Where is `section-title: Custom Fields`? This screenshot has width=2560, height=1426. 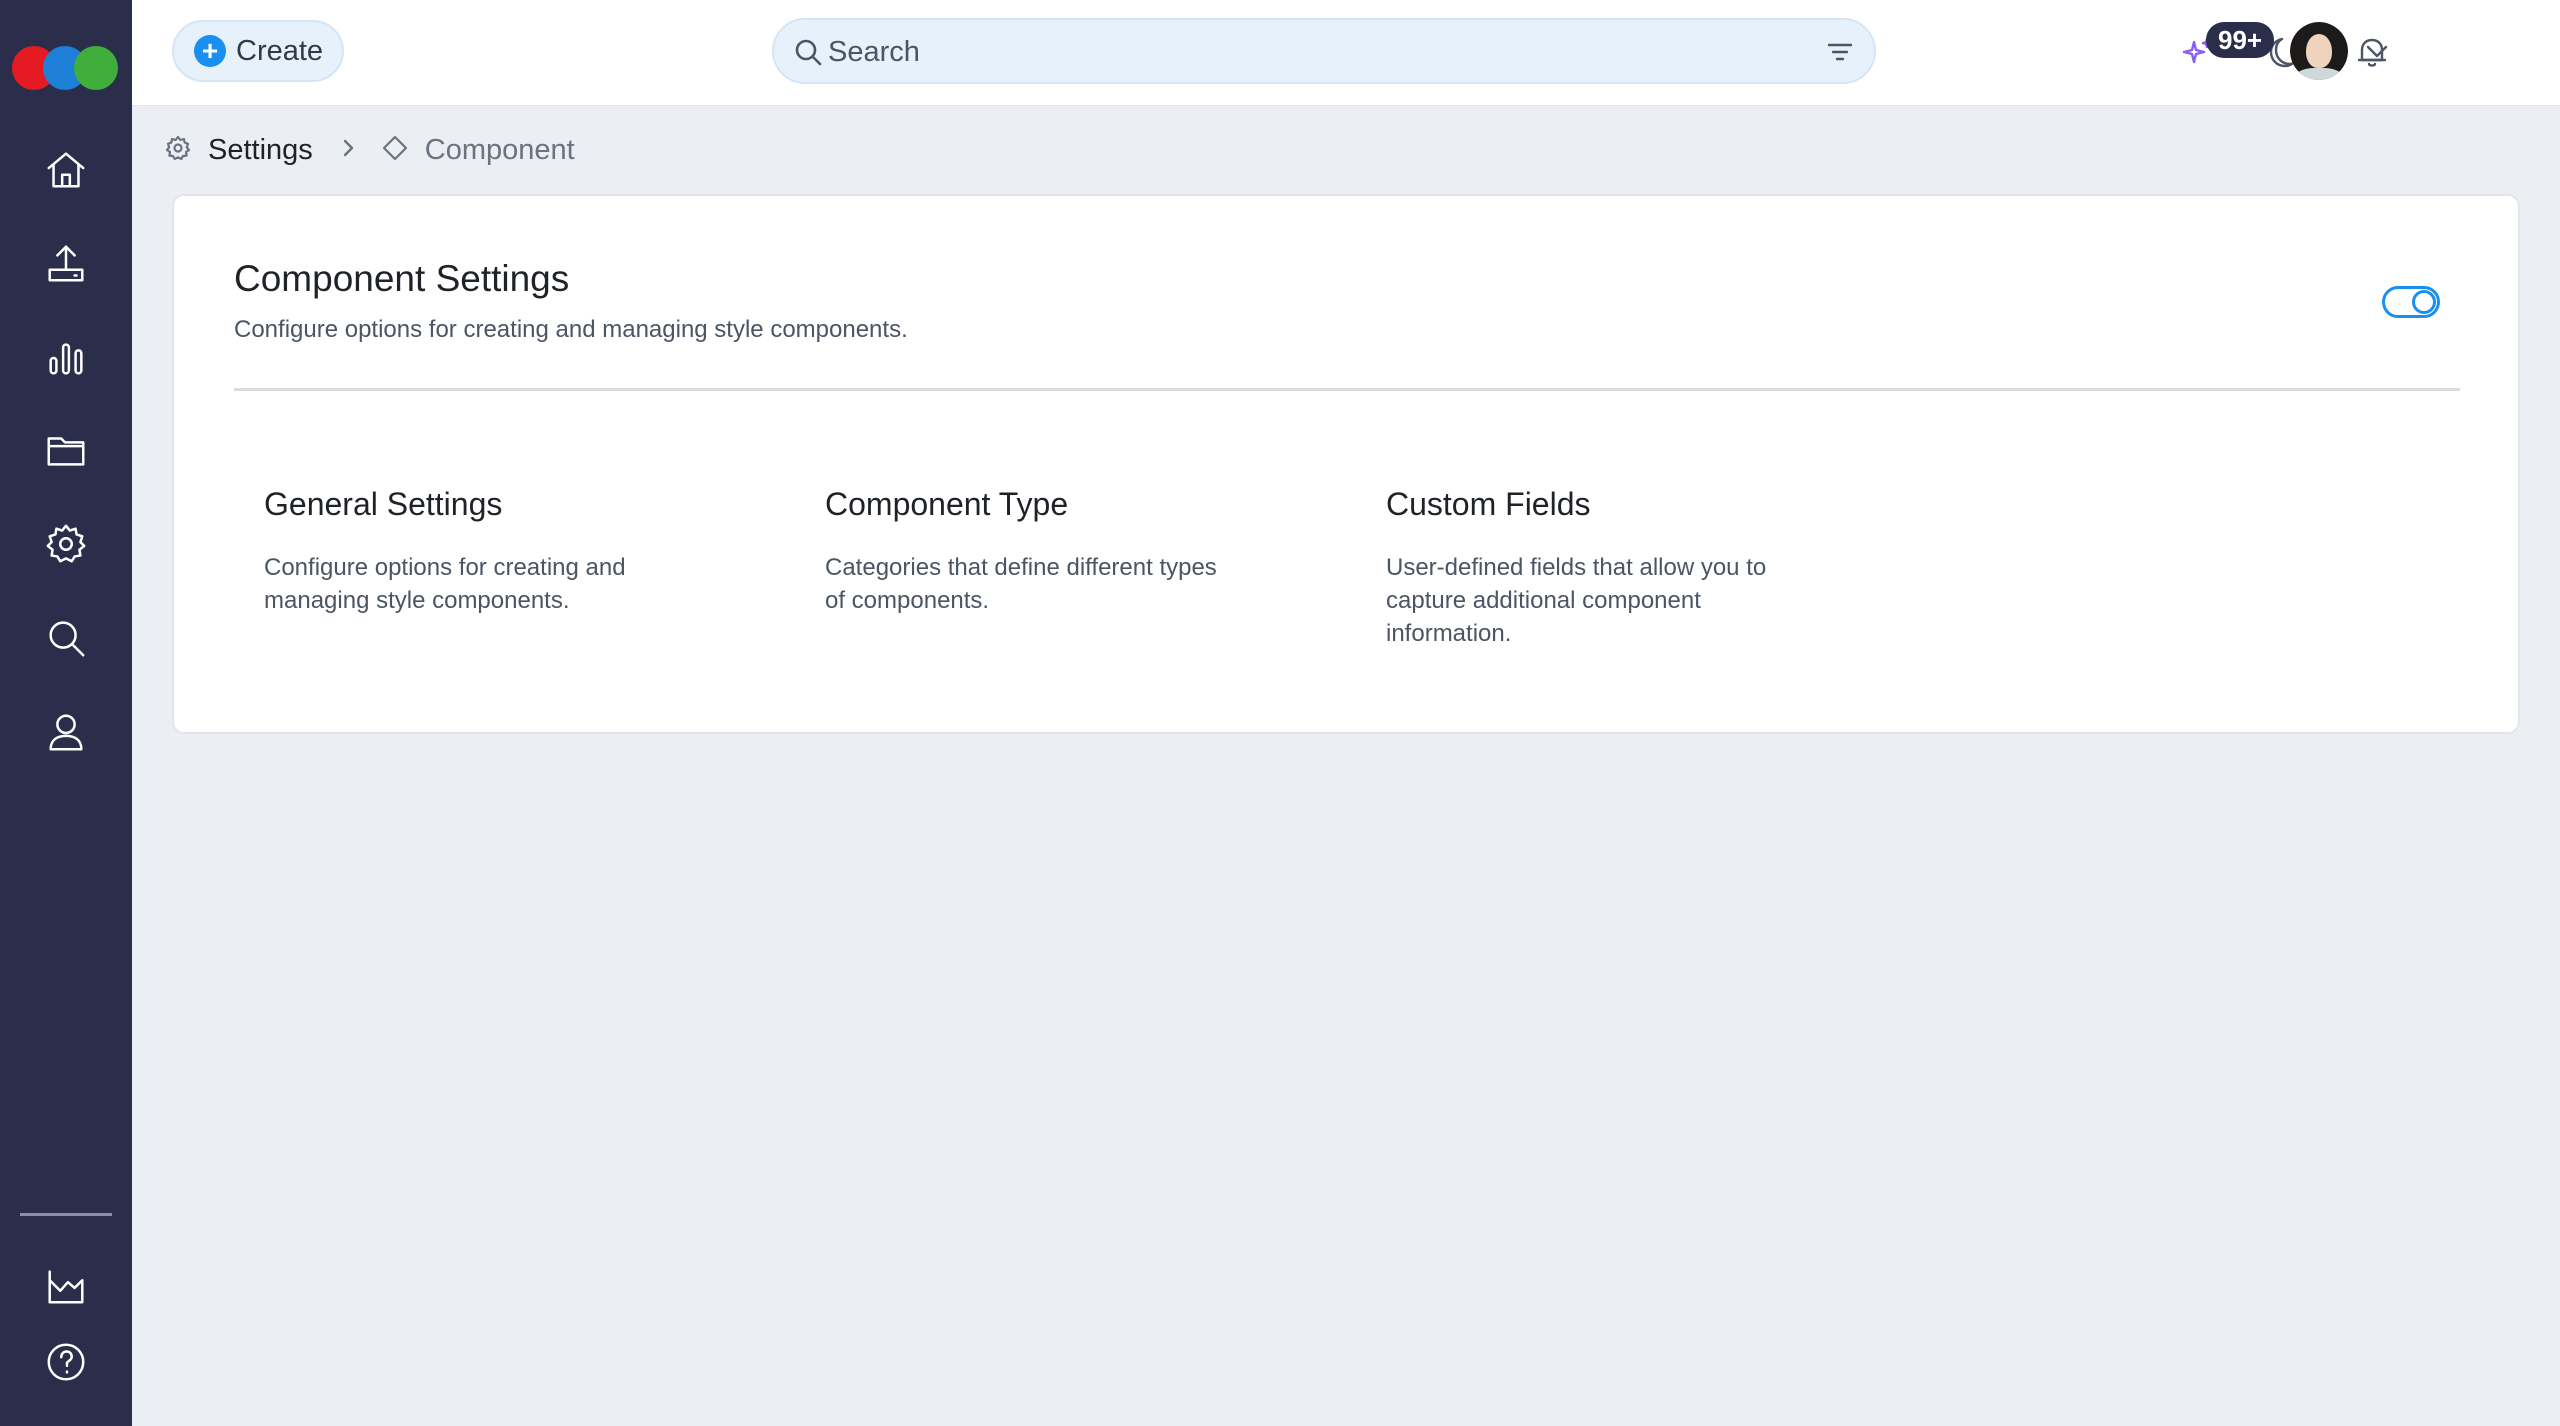
section-title: Custom Fields is located at coordinates (1488, 504).